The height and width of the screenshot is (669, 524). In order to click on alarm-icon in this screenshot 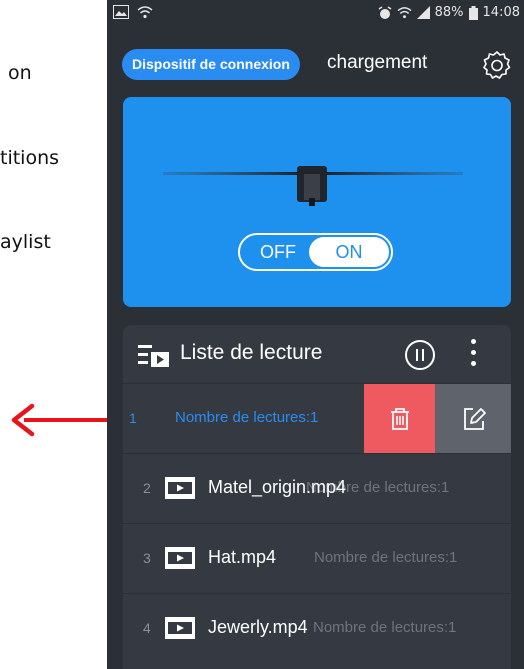, I will do `click(385, 12)`.